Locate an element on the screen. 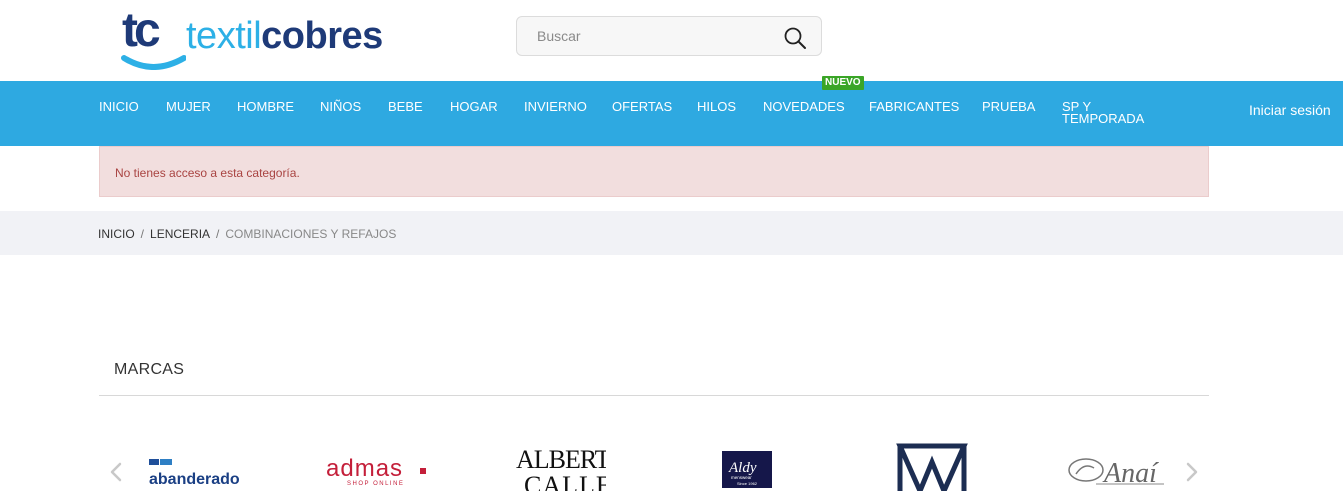 The width and height of the screenshot is (1343, 491). svg-text: SHOP ONLINE is located at coordinates (375, 484).